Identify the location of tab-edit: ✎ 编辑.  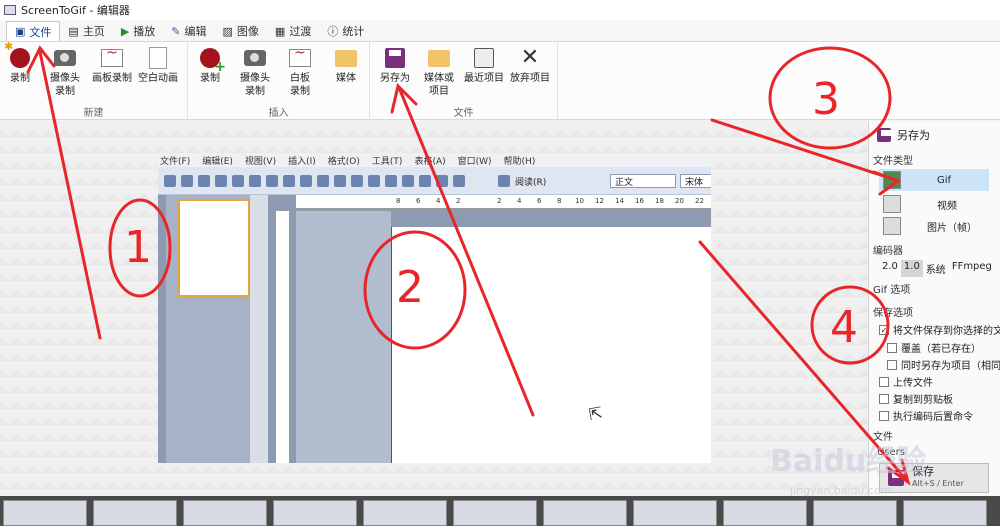
(188, 31).